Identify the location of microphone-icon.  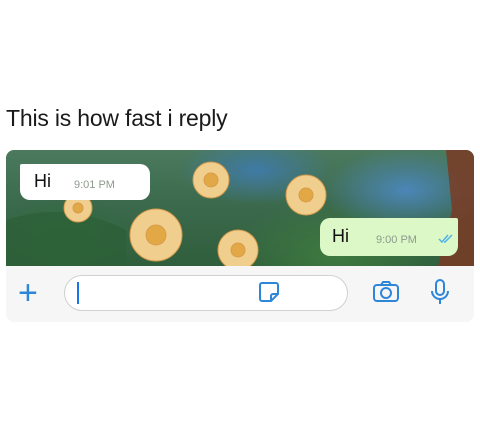
(440, 292).